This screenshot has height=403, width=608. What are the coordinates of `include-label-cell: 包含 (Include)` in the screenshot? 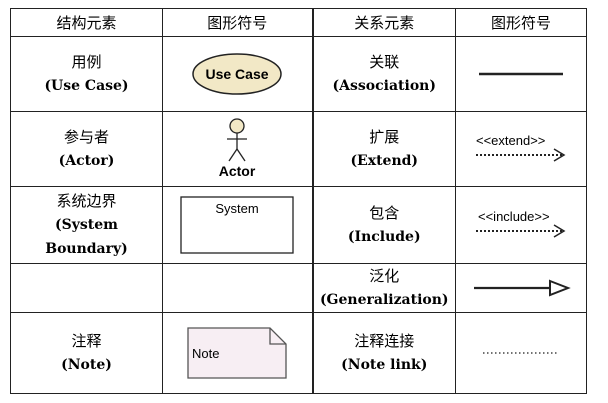 It's located at (383, 225).